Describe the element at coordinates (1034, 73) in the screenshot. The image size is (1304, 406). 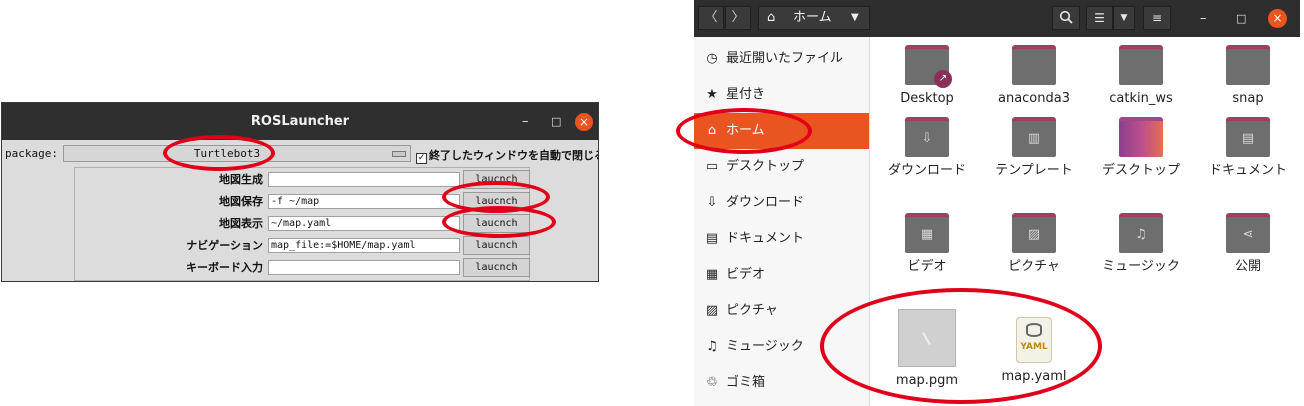
I see `file-item: anaconda3` at that location.